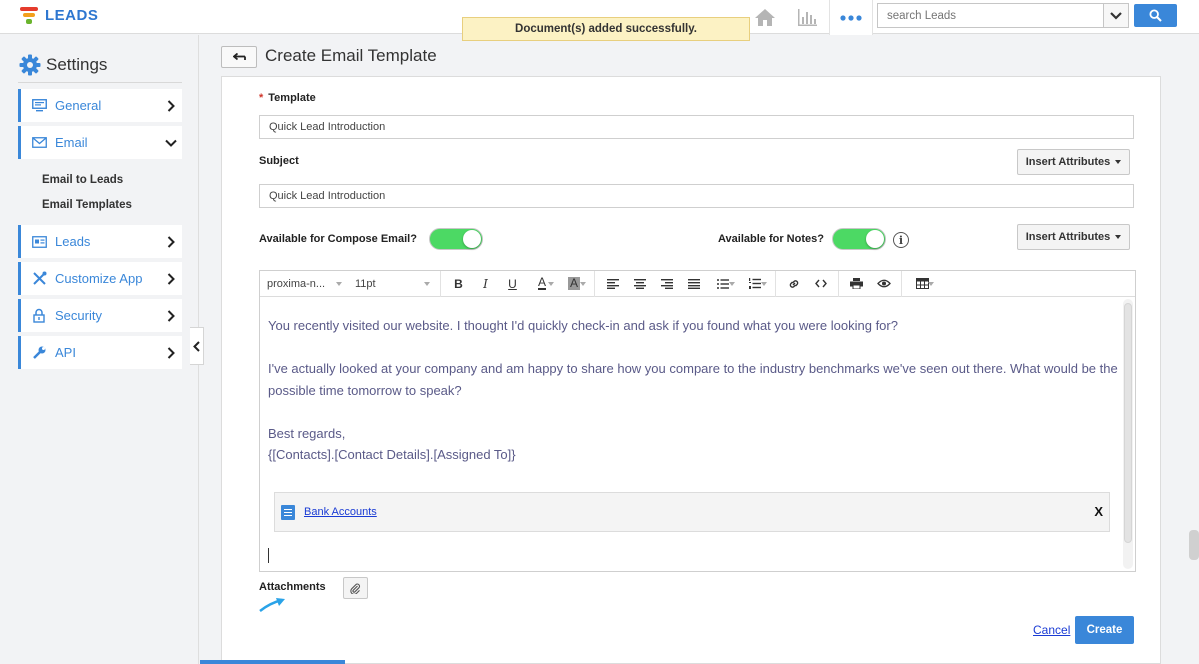  Describe the element at coordinates (338, 239) in the screenshot. I see `compose-email-label: Available for Compose Email?` at that location.